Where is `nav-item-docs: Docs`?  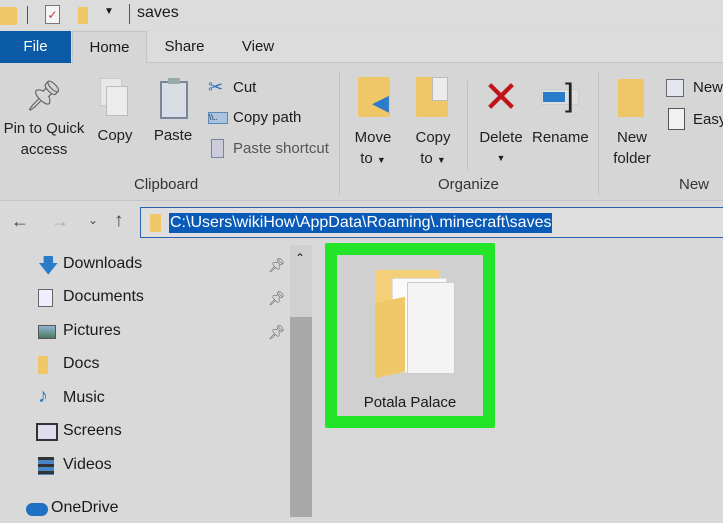 nav-item-docs: Docs is located at coordinates (163, 365).